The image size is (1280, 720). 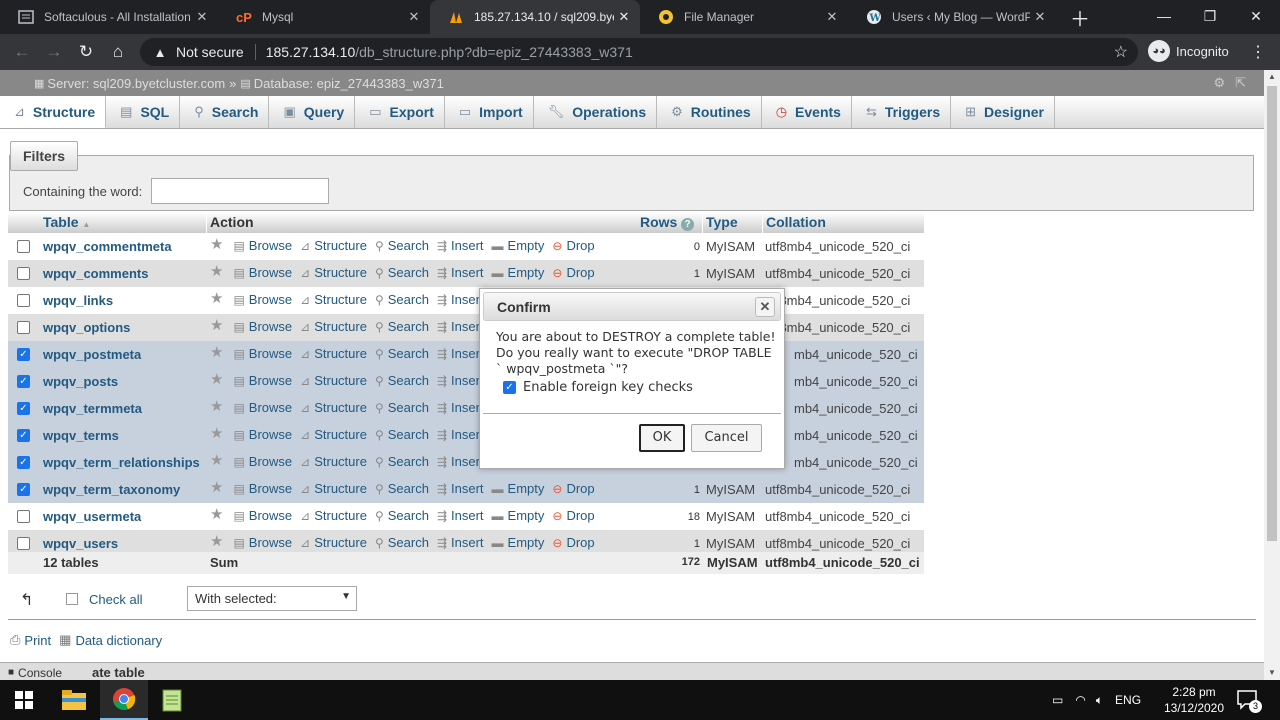 What do you see at coordinates (324, 17) in the screenshot?
I see `browser-tab-mysql: cP Mysql ✕` at bounding box center [324, 17].